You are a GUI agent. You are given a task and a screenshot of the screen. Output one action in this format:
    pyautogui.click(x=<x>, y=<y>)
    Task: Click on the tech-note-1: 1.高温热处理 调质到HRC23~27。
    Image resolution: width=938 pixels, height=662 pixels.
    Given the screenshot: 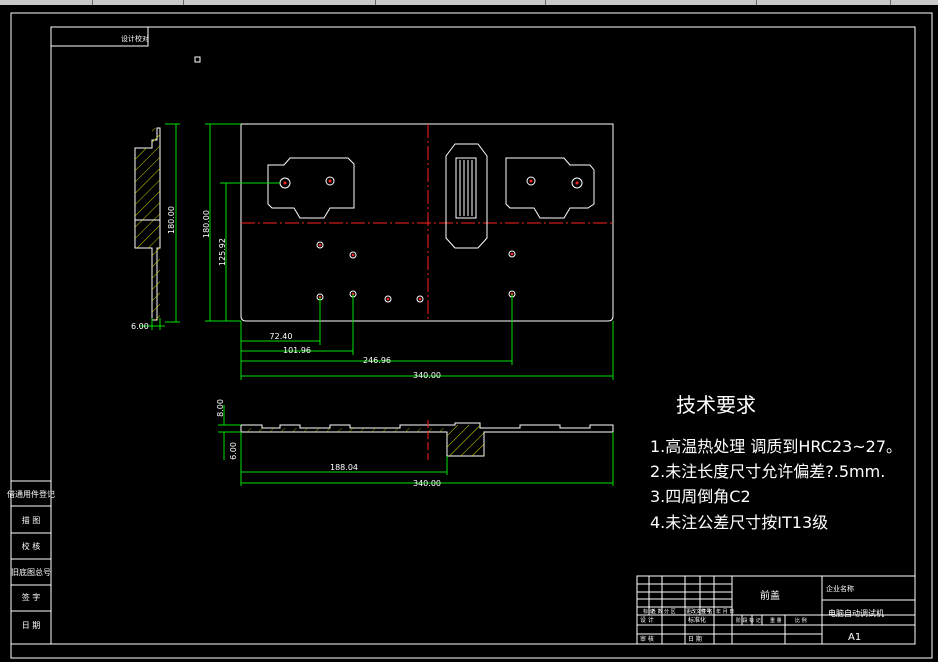 What is the action you would take?
    pyautogui.click(x=776, y=446)
    